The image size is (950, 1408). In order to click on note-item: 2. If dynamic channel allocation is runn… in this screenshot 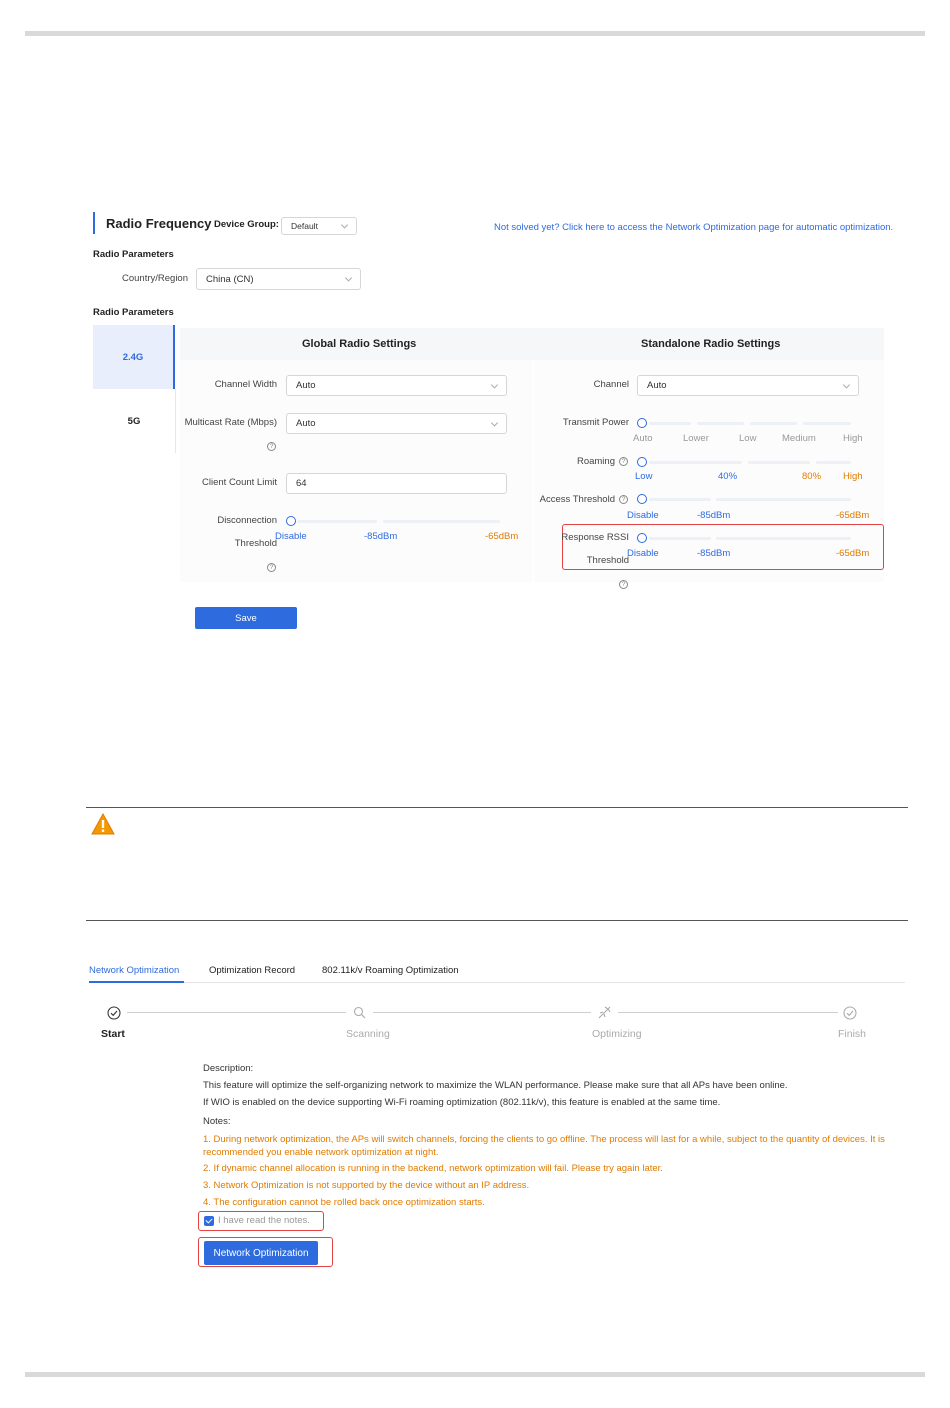, I will do `click(433, 1168)`.